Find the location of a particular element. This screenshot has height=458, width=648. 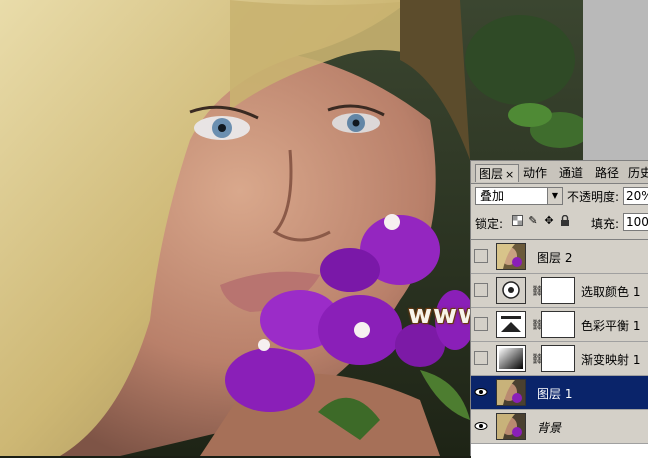

checker-icon is located at coordinates (517, 220).